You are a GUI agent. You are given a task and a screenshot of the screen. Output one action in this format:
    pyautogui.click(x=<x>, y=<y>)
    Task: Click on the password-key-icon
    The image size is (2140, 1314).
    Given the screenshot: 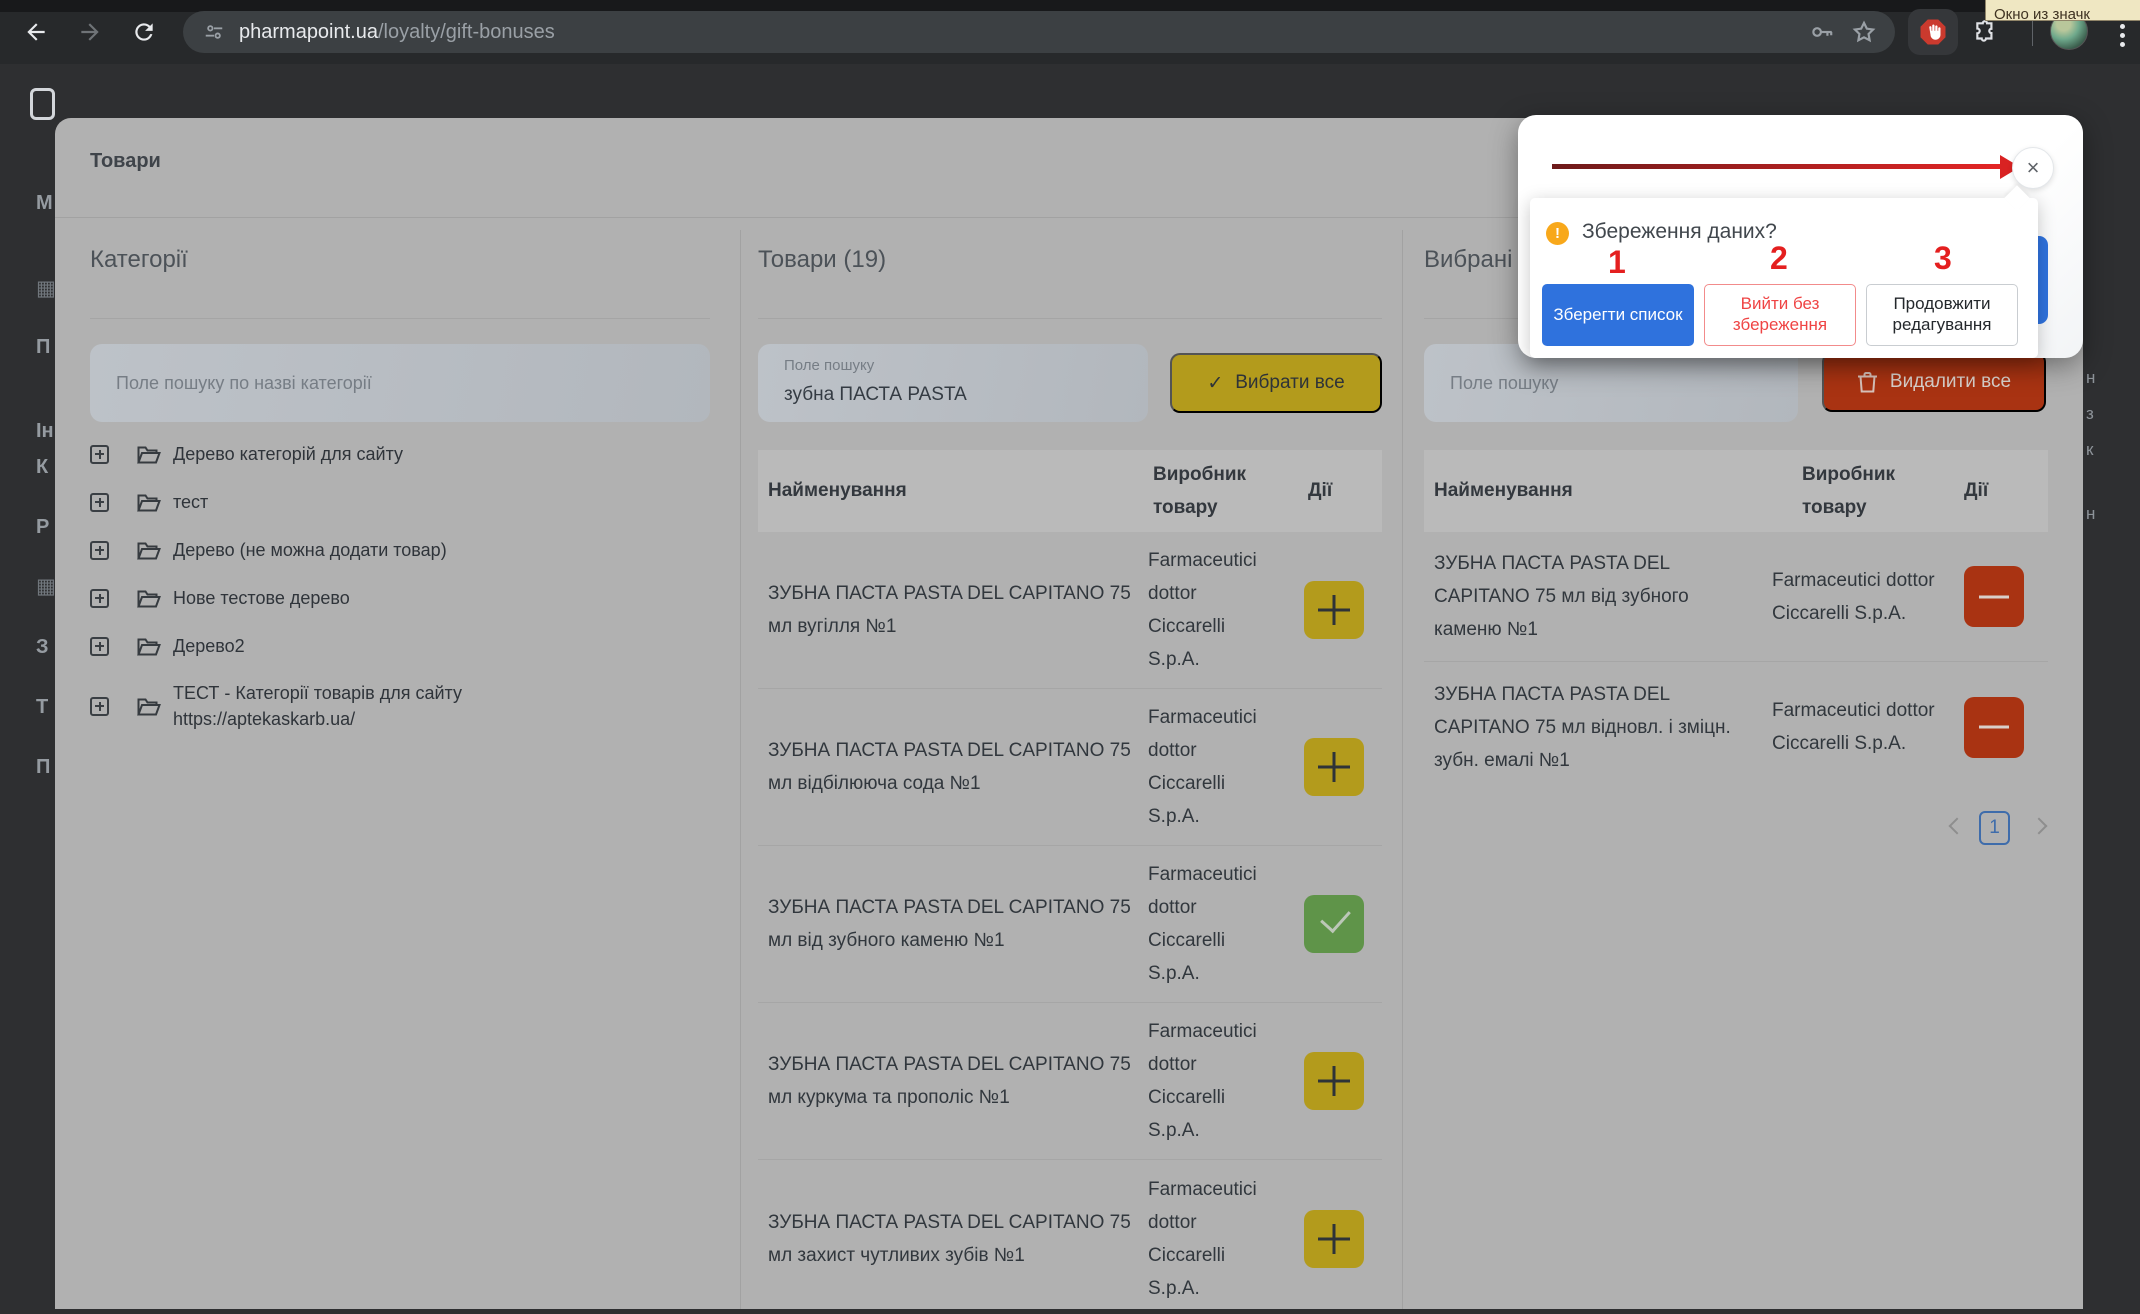 What is the action you would take?
    pyautogui.click(x=1822, y=32)
    